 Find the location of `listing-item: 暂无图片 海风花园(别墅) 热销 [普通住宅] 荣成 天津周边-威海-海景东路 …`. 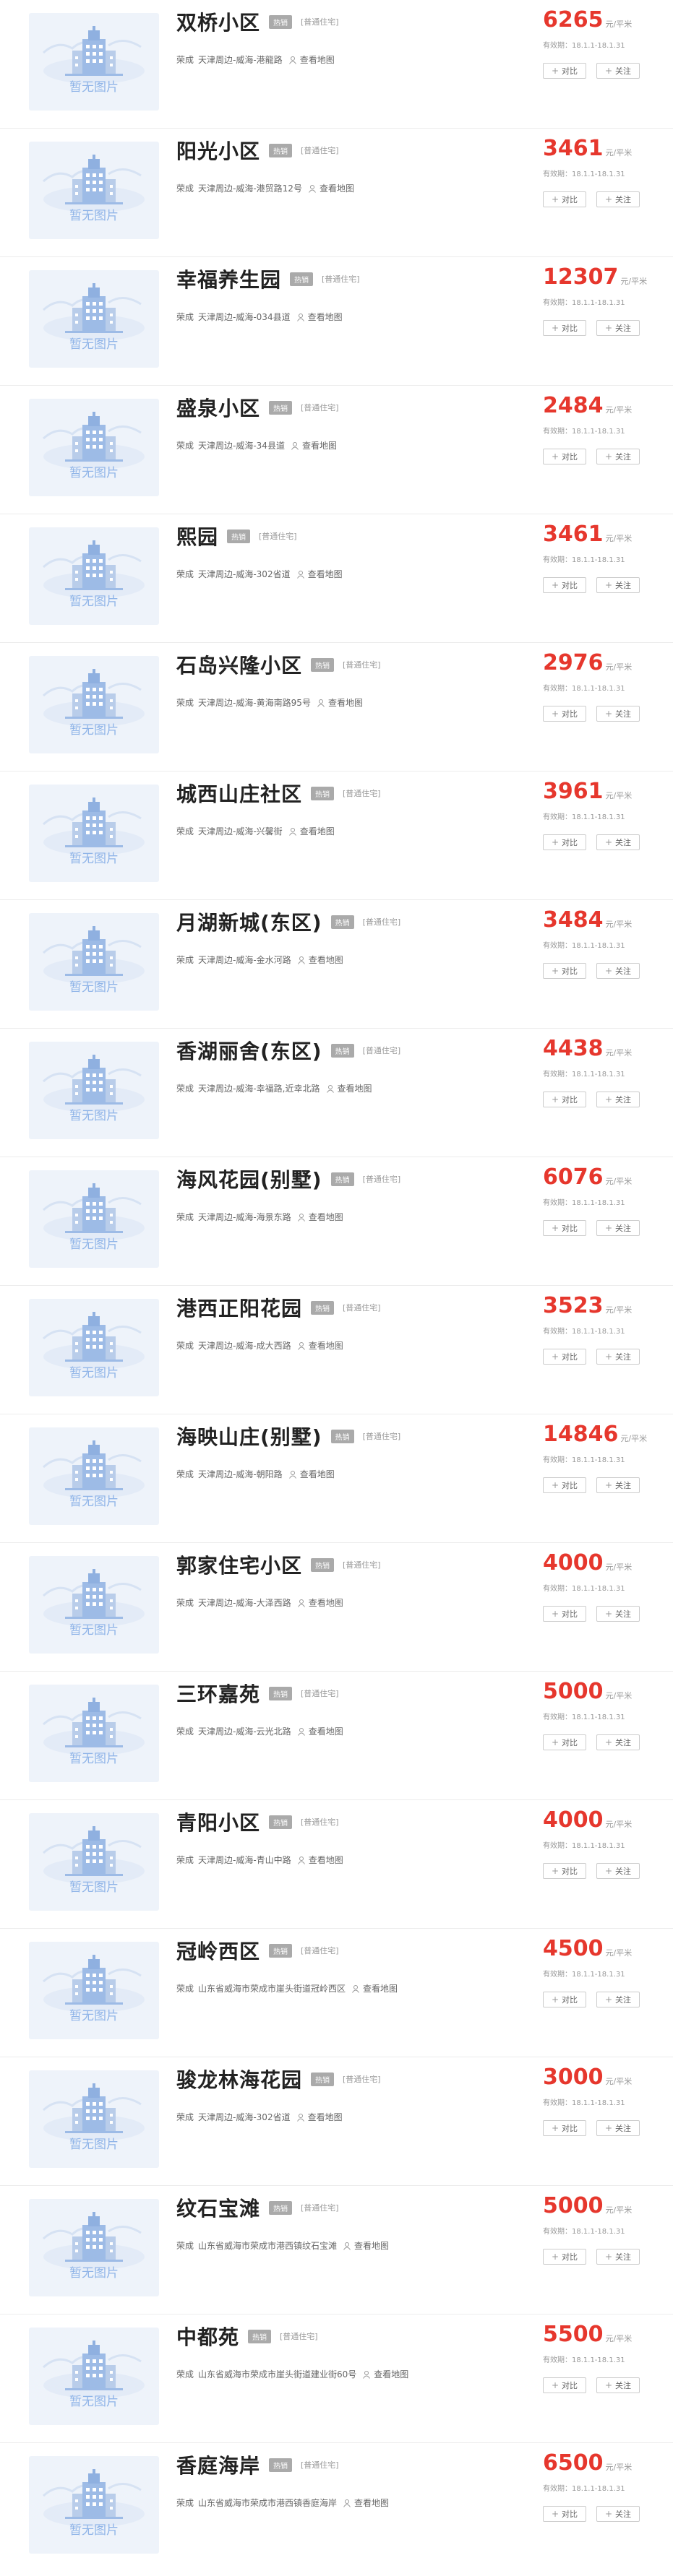

listing-item: 暂无图片 海风花园(别墅) 热销 [普通住宅] 荣成 天津周边-威海-海景东路 … is located at coordinates (336, 1221).